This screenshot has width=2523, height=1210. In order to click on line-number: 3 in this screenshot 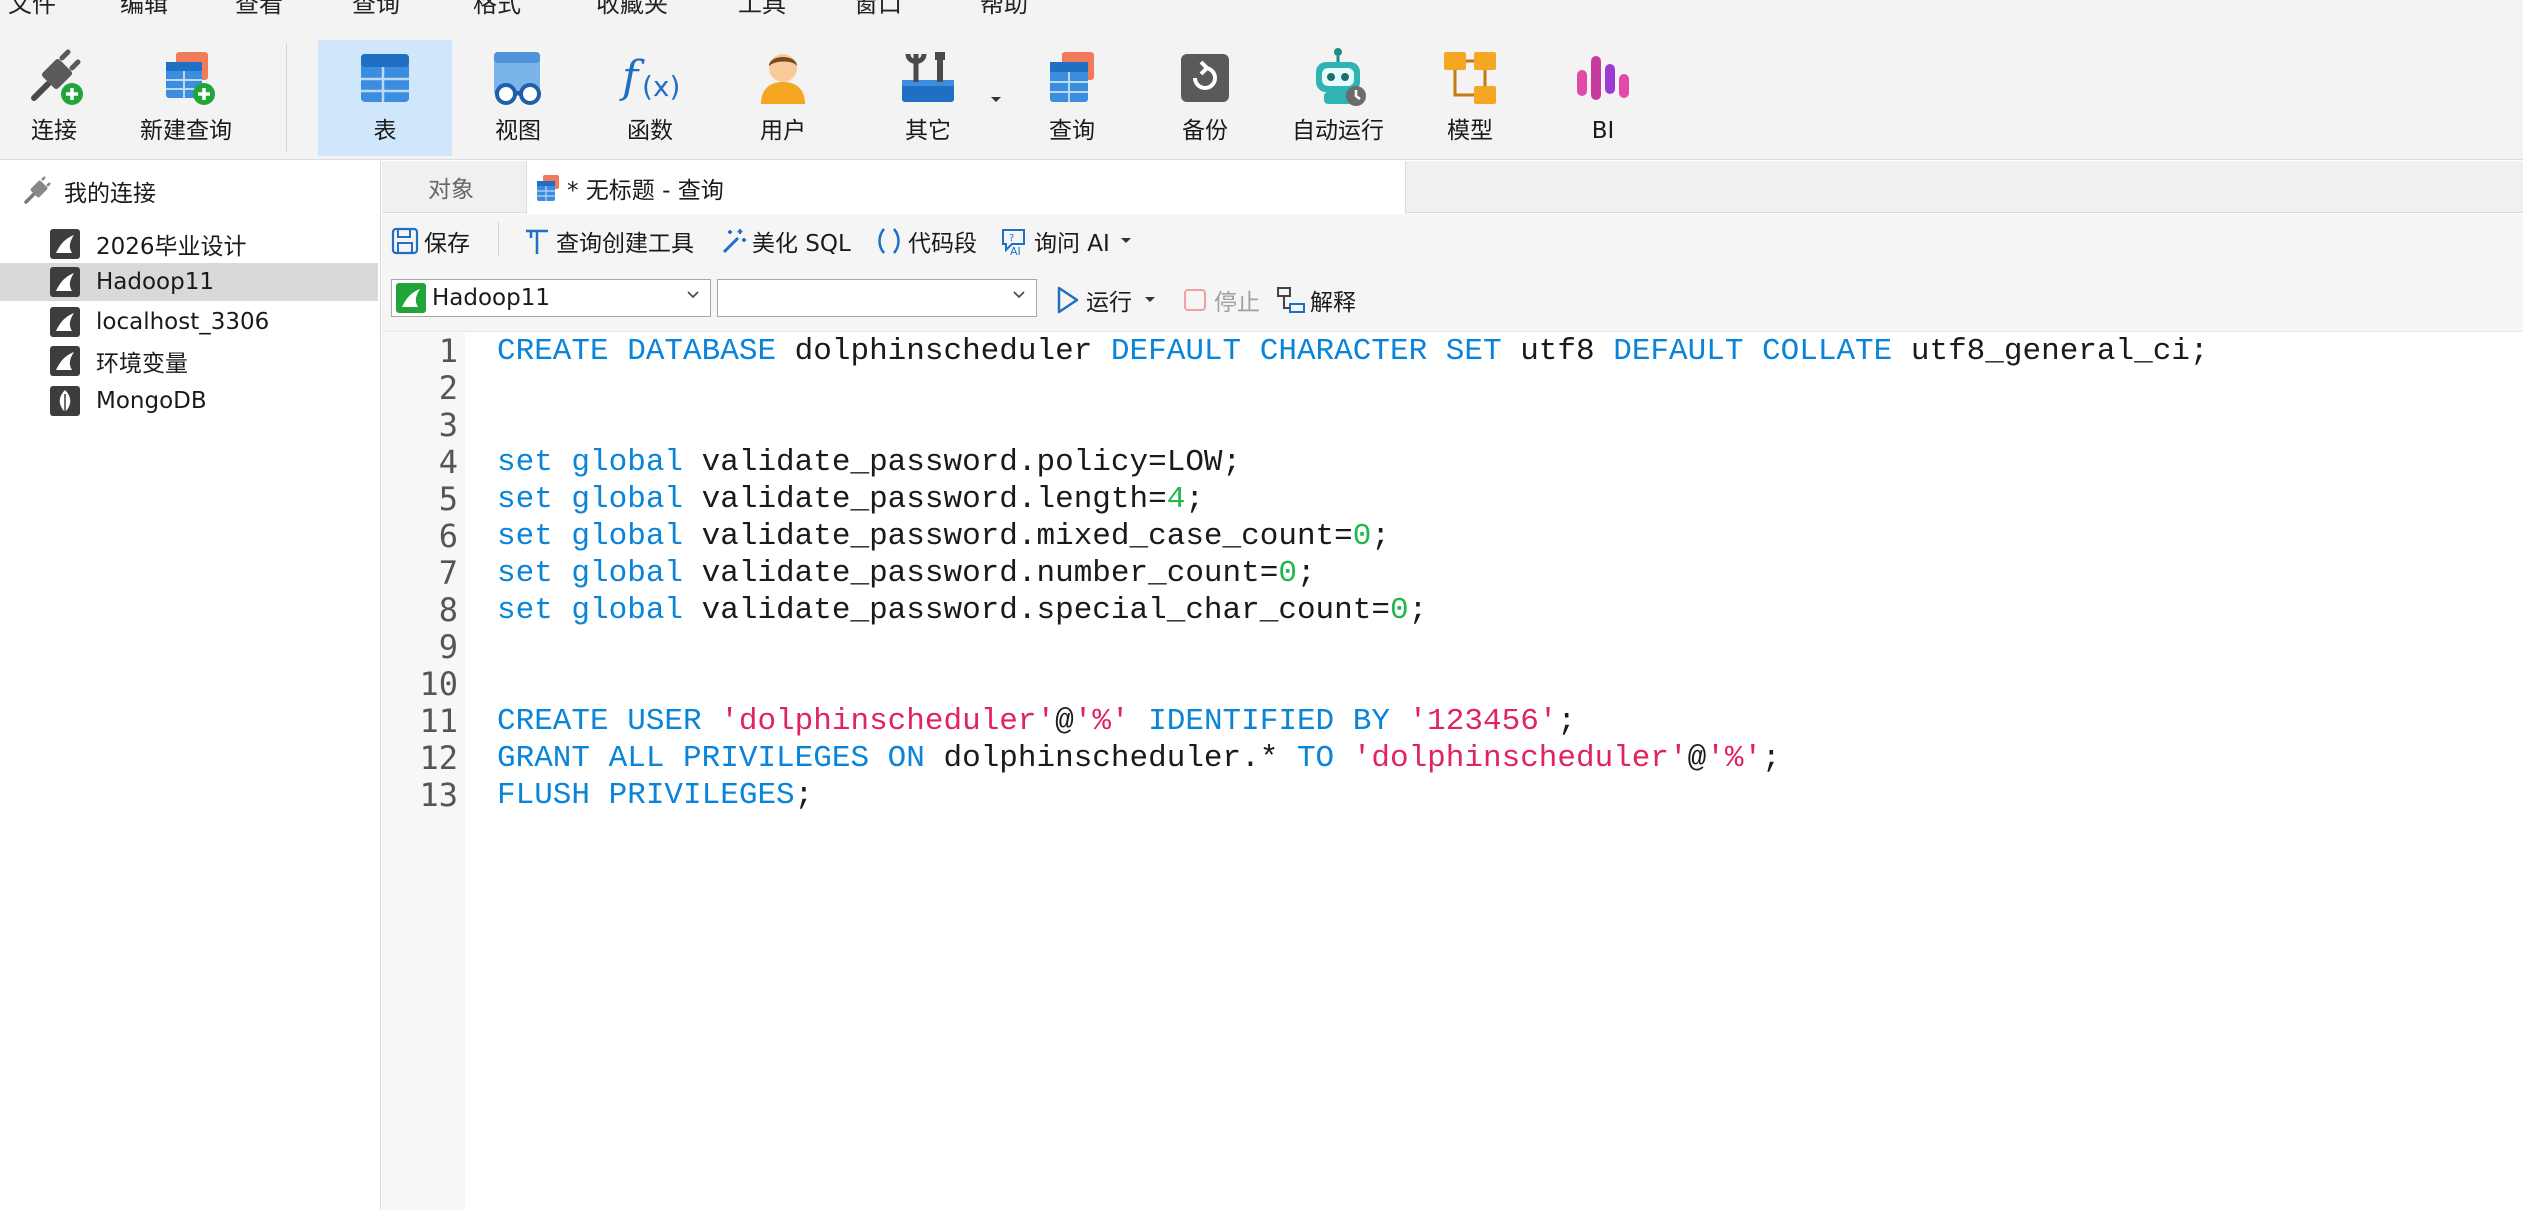, I will do `click(448, 425)`.